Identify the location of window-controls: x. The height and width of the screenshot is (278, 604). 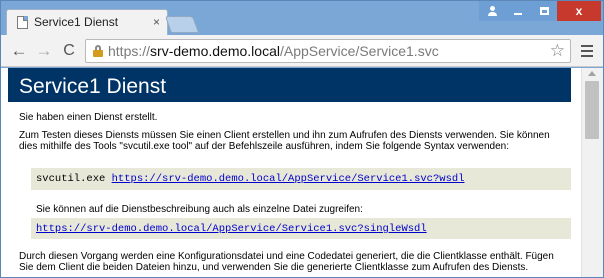
(540, 11).